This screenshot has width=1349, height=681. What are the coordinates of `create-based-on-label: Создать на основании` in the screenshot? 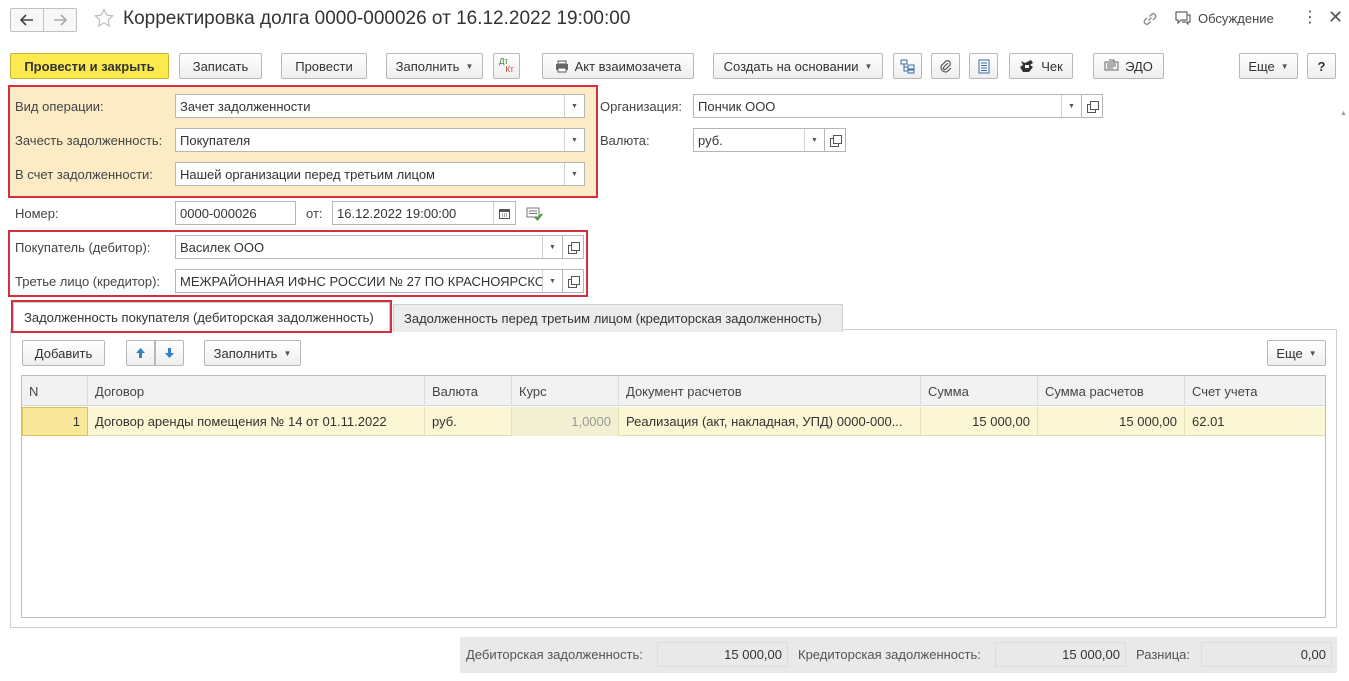 It's located at (791, 66).